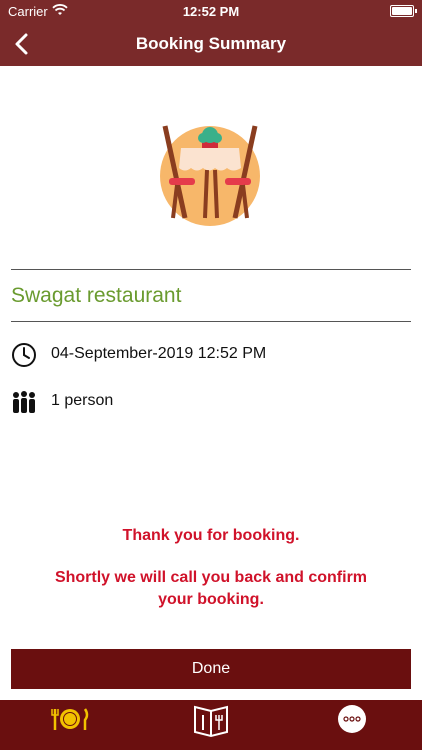 The image size is (422, 750). Describe the element at coordinates (211, 669) in the screenshot. I see `done-button: Done` at that location.